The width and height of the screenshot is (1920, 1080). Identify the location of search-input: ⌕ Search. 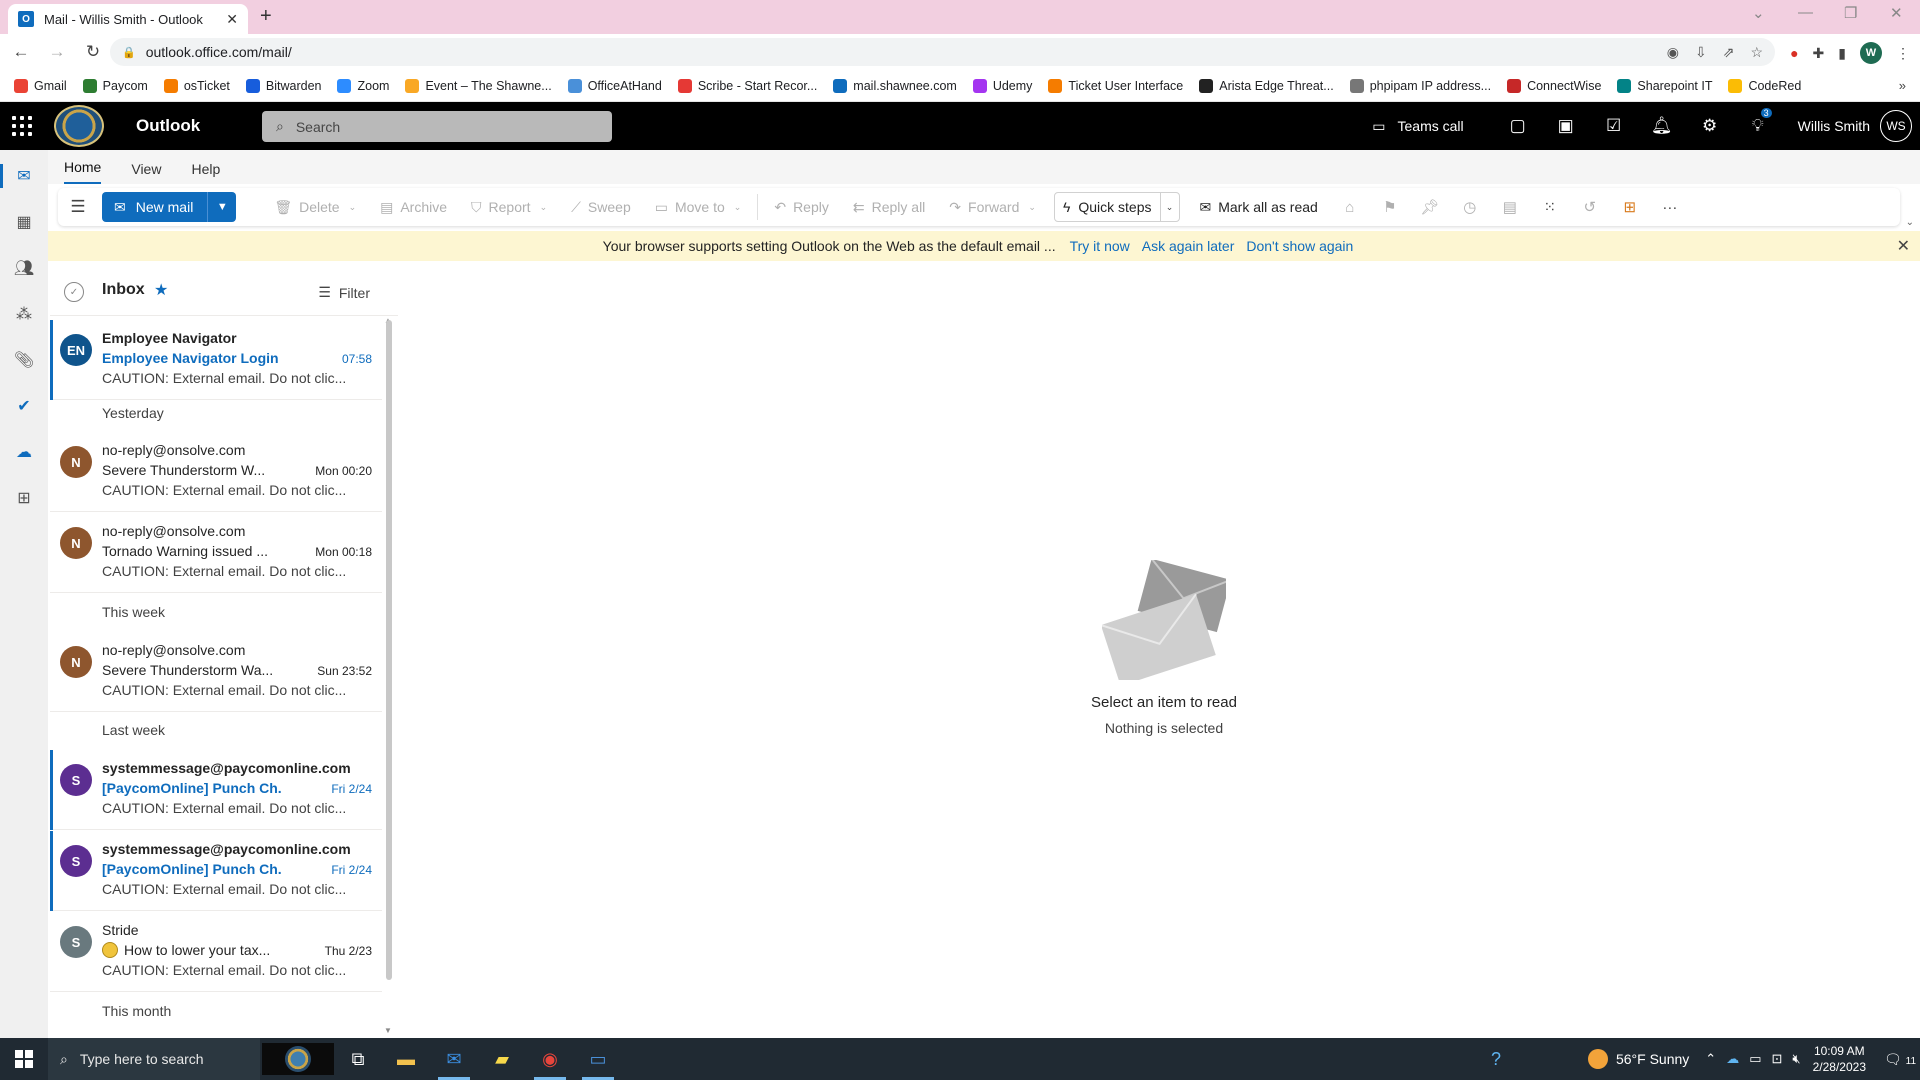
(437, 126).